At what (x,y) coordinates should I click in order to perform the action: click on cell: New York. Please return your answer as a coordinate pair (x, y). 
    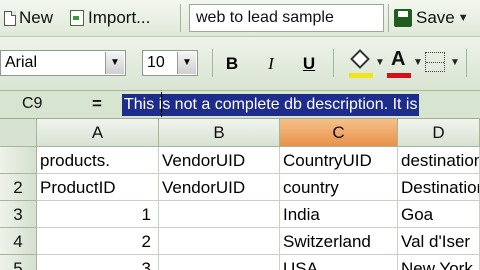
    Looking at the image, I should click on (439, 262).